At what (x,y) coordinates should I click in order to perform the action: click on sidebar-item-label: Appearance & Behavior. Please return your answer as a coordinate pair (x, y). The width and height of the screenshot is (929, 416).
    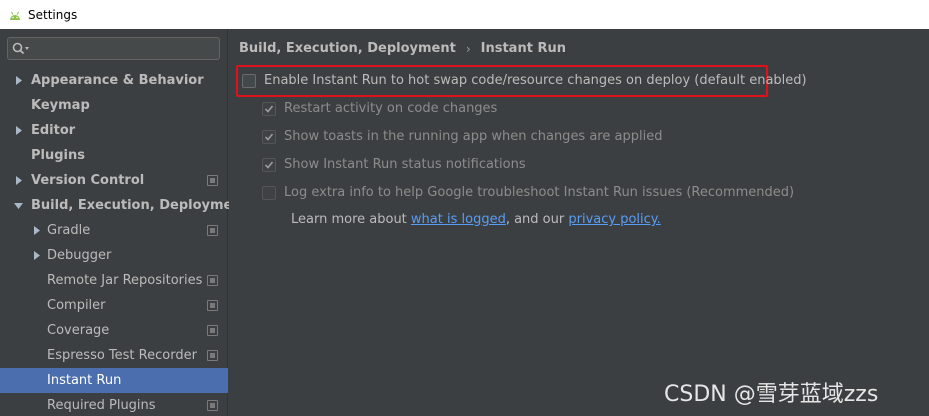
    Looking at the image, I should click on (117, 80).